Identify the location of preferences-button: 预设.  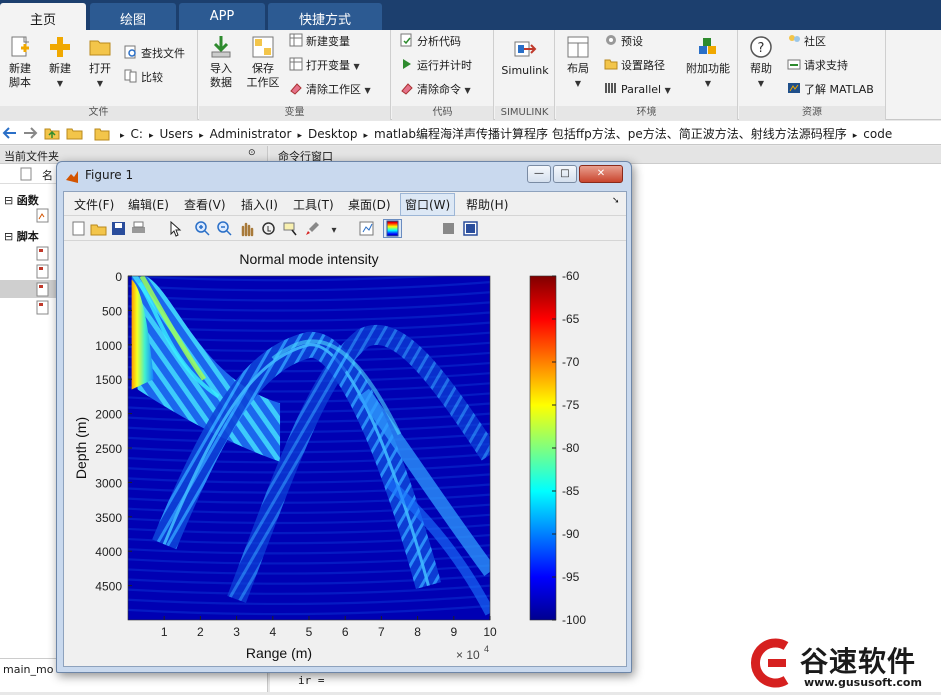
(623, 42).